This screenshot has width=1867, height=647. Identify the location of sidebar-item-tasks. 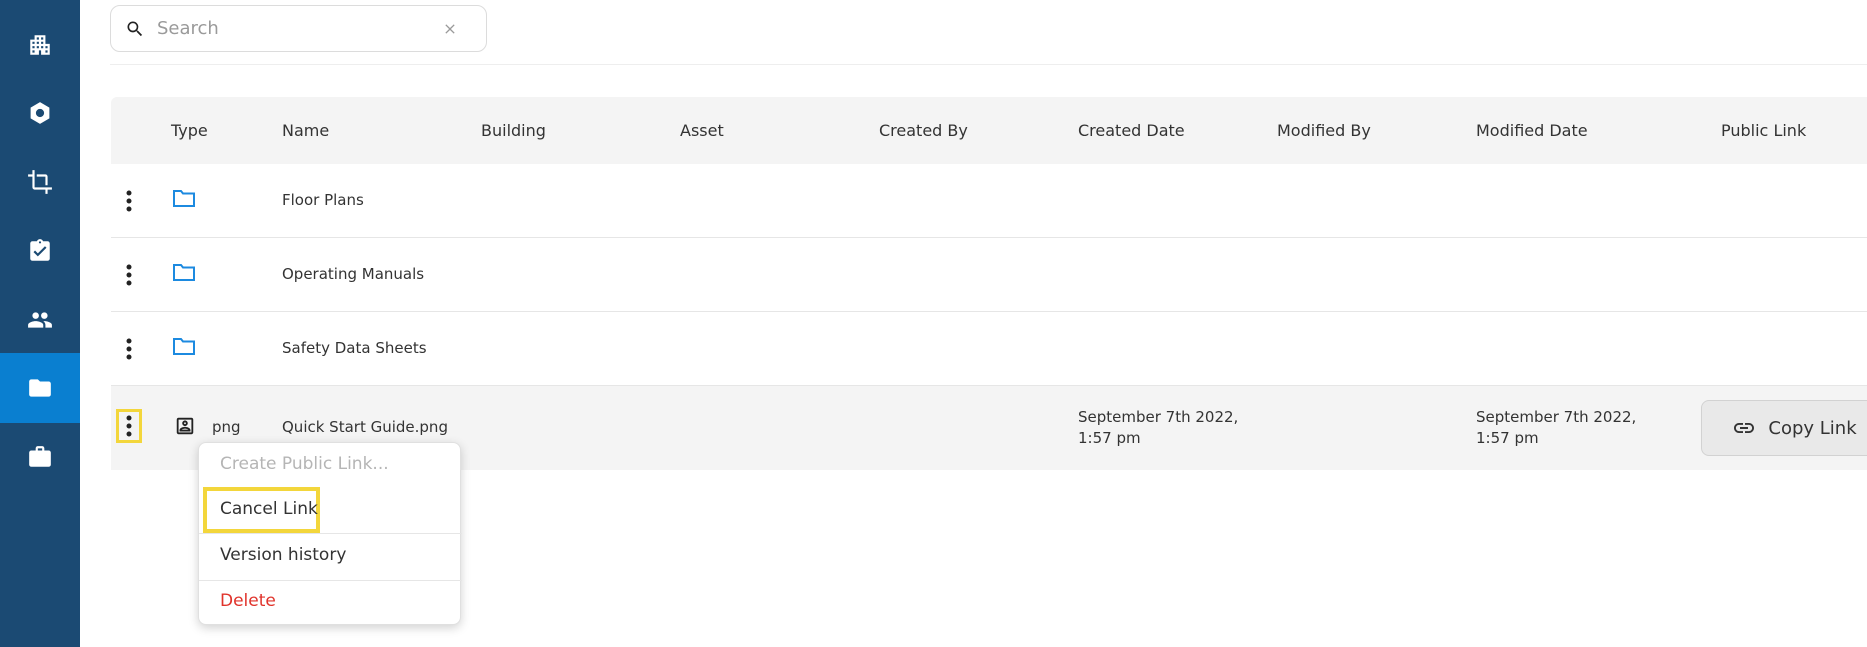
(40, 251).